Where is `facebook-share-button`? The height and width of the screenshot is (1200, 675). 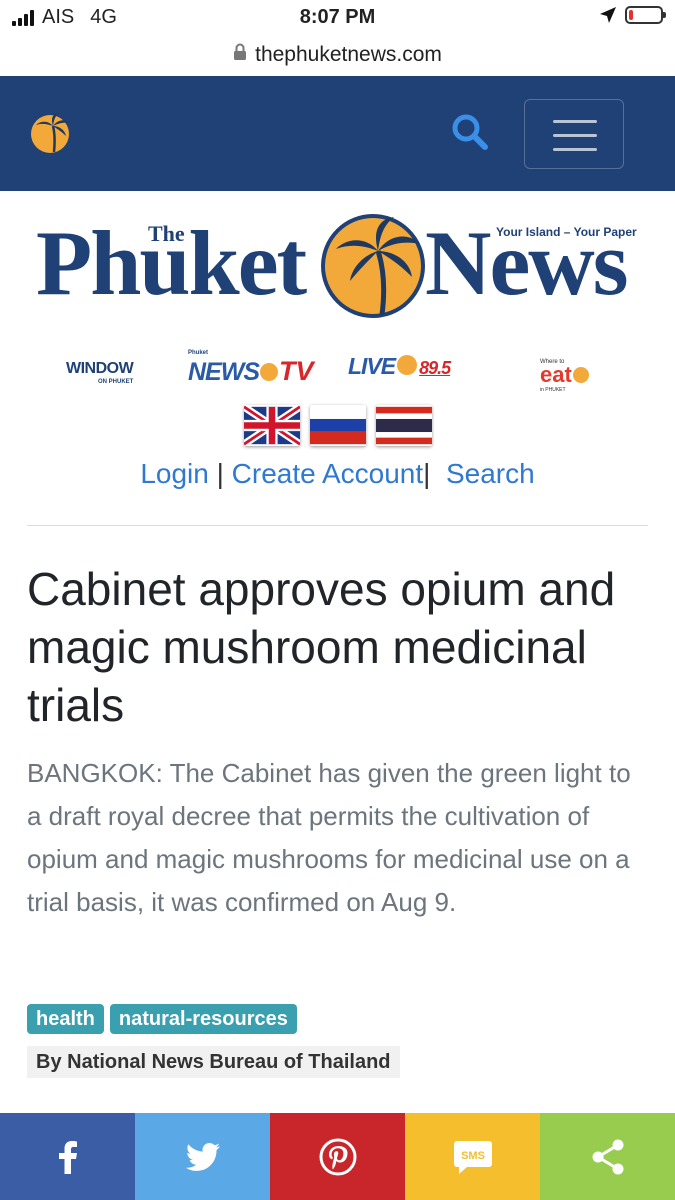
facebook-share-button is located at coordinates (67, 1156).